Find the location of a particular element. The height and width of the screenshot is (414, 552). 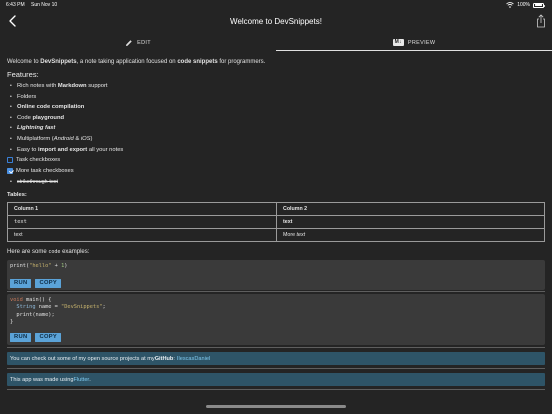

list-item: Lightning fast is located at coordinates (65, 128).